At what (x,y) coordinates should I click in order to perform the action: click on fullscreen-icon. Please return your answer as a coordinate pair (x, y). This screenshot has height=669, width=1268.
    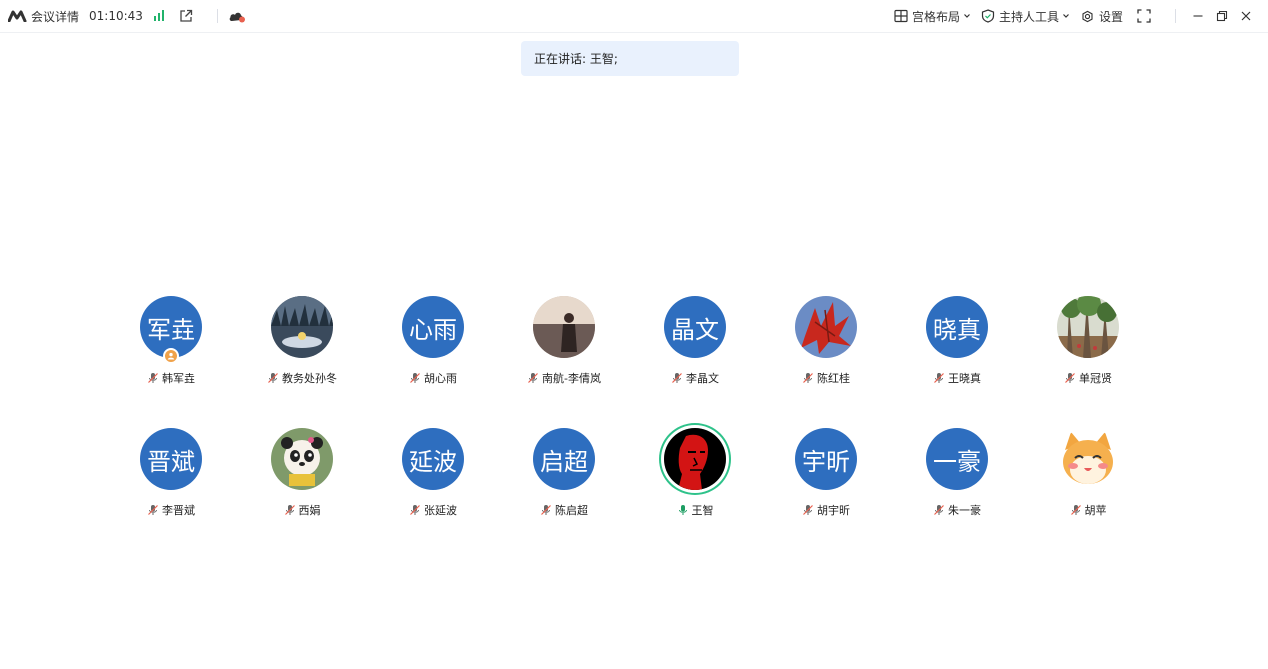
    Looking at the image, I should click on (1146, 16).